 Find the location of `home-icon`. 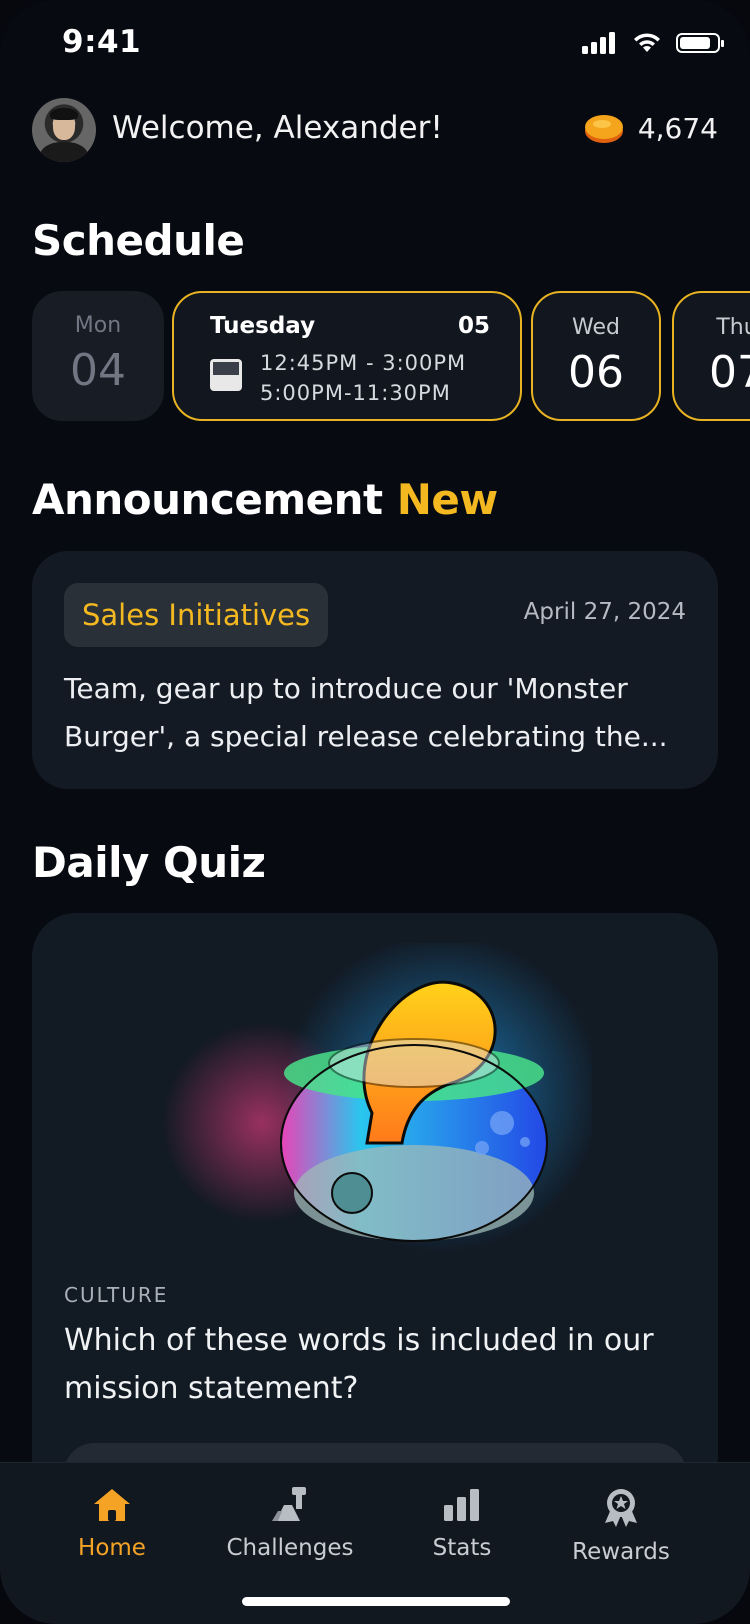

home-icon is located at coordinates (112, 1505).